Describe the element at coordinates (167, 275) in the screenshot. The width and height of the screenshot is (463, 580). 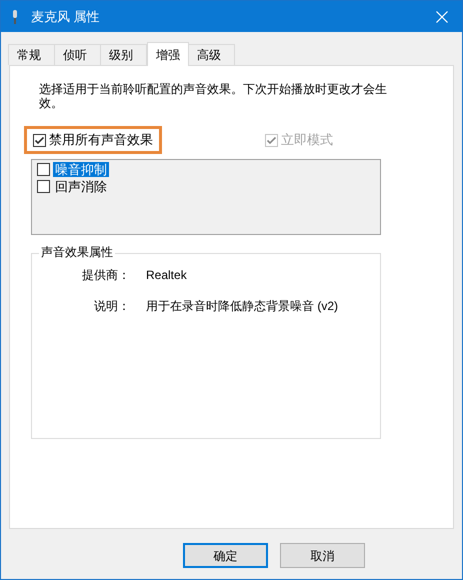
I see `property-value: Realtek` at that location.